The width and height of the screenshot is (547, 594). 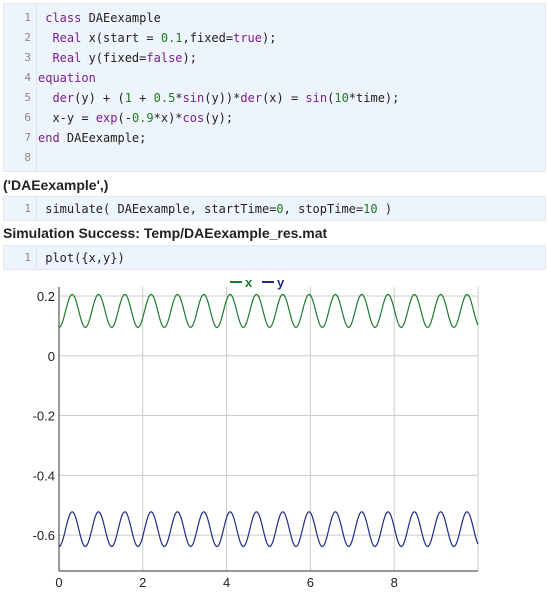 I want to click on code-line: 1 plot({x,y}), so click(x=274, y=258).